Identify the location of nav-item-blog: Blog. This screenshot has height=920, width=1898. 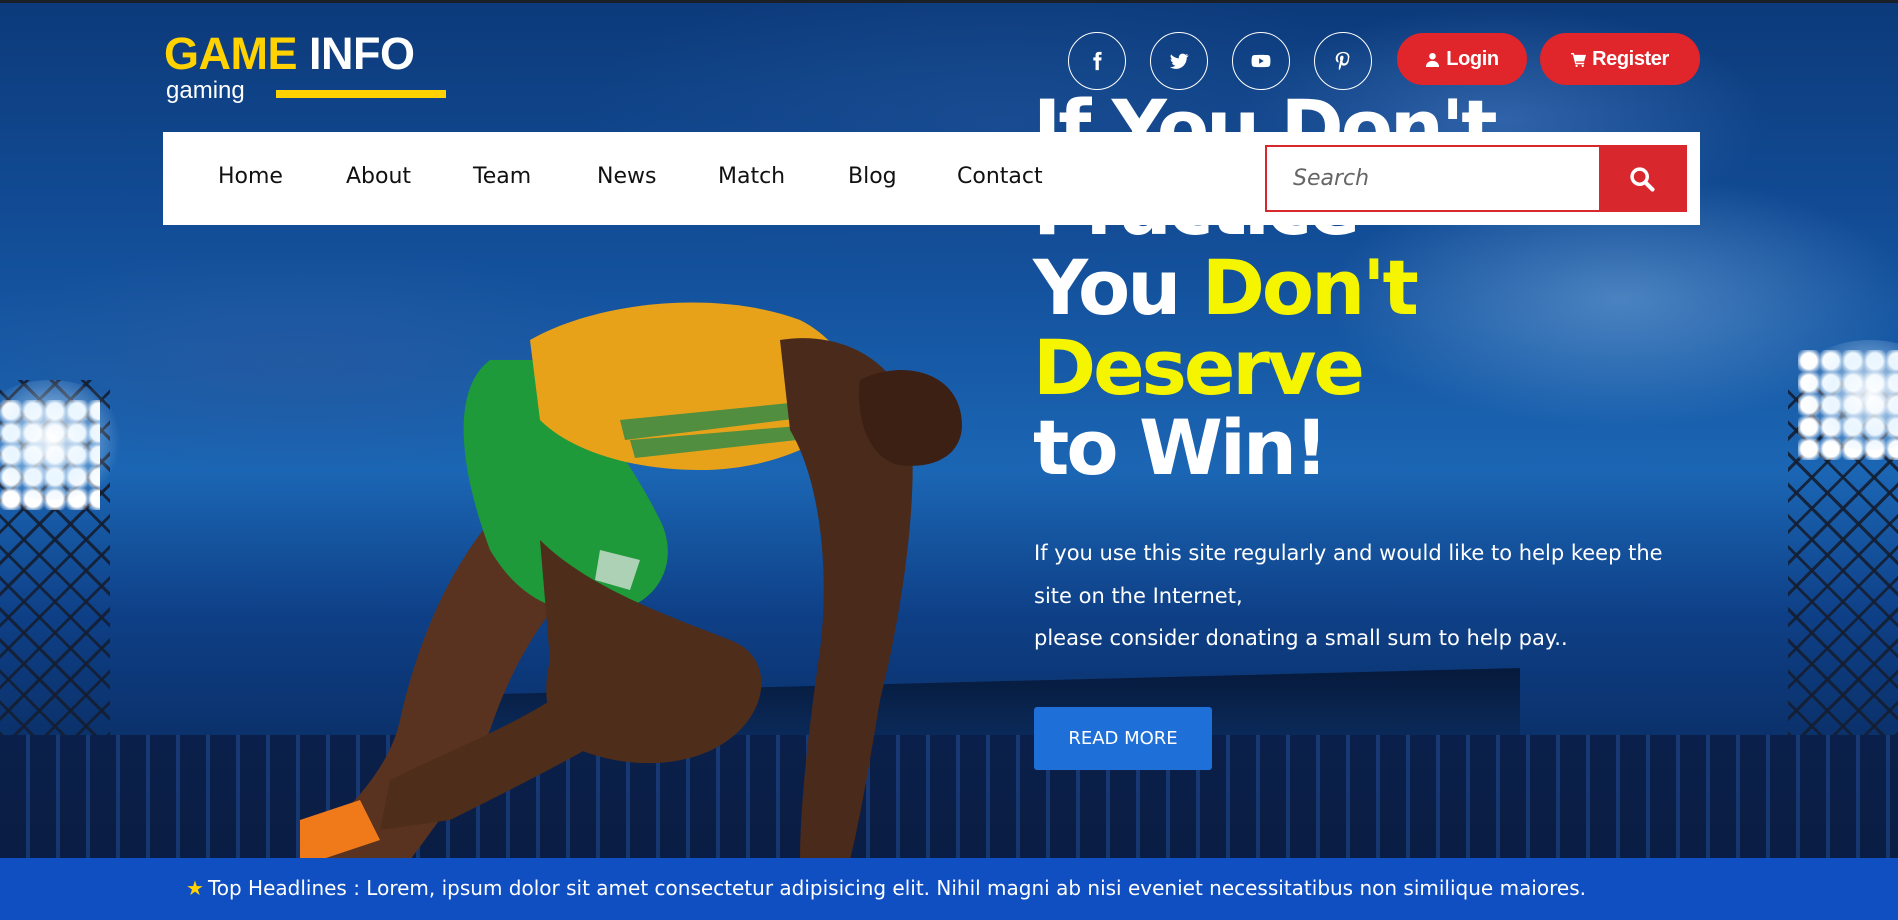
(872, 177).